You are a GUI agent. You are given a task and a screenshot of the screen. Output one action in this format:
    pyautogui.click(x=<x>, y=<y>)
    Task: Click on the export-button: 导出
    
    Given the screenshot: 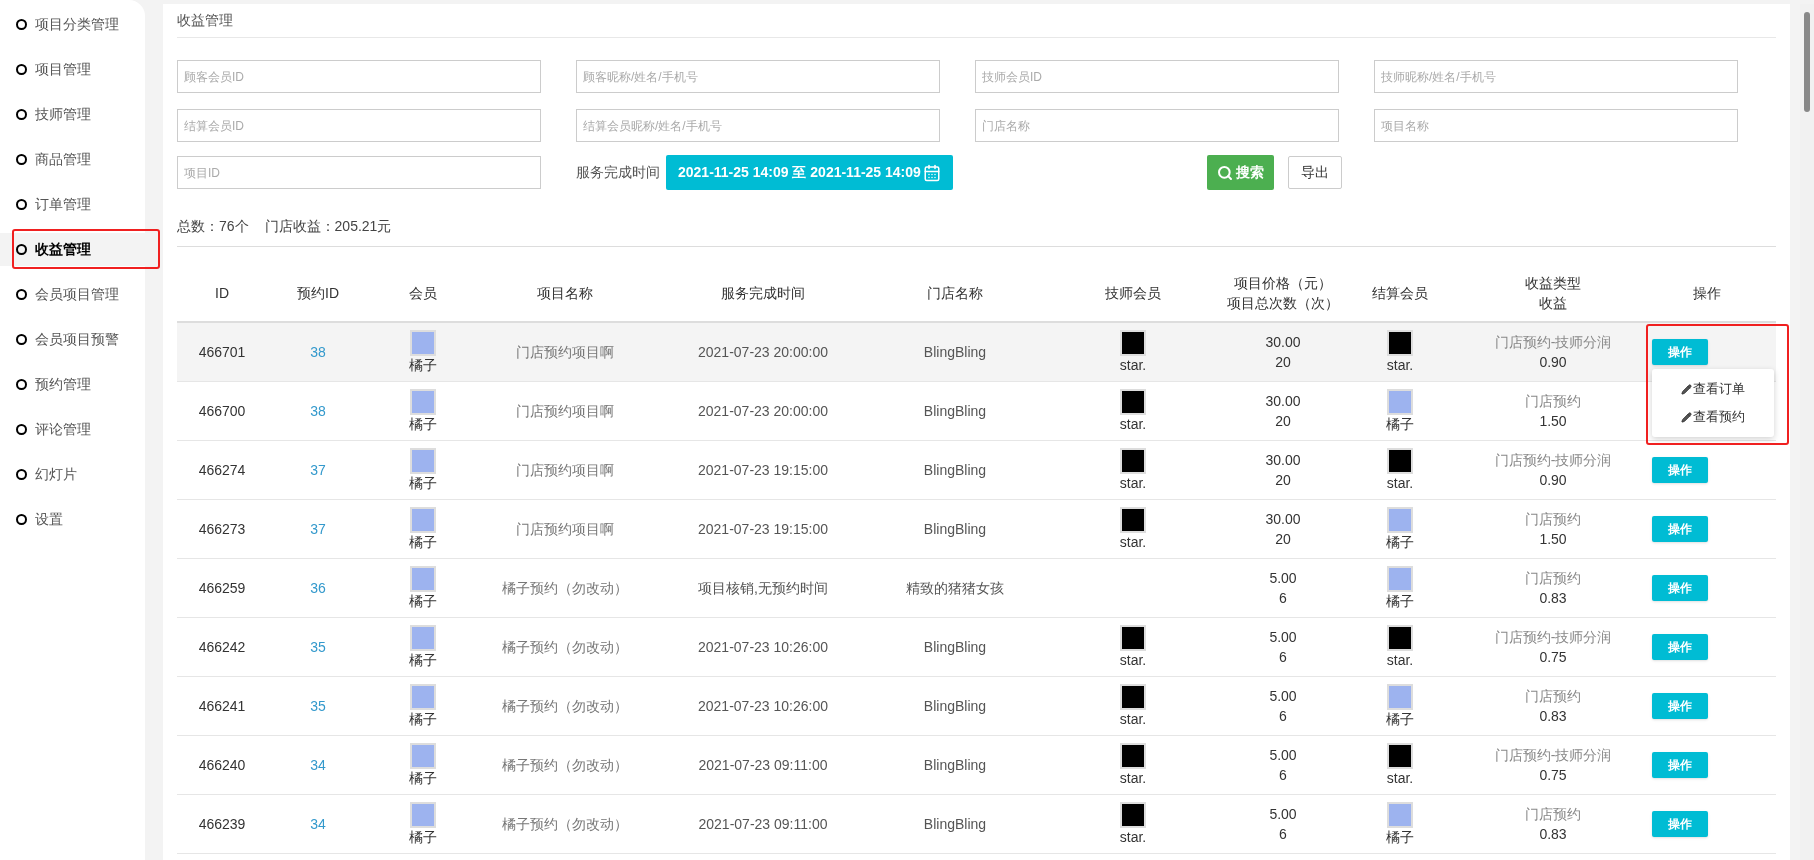 What is the action you would take?
    pyautogui.click(x=1314, y=172)
    